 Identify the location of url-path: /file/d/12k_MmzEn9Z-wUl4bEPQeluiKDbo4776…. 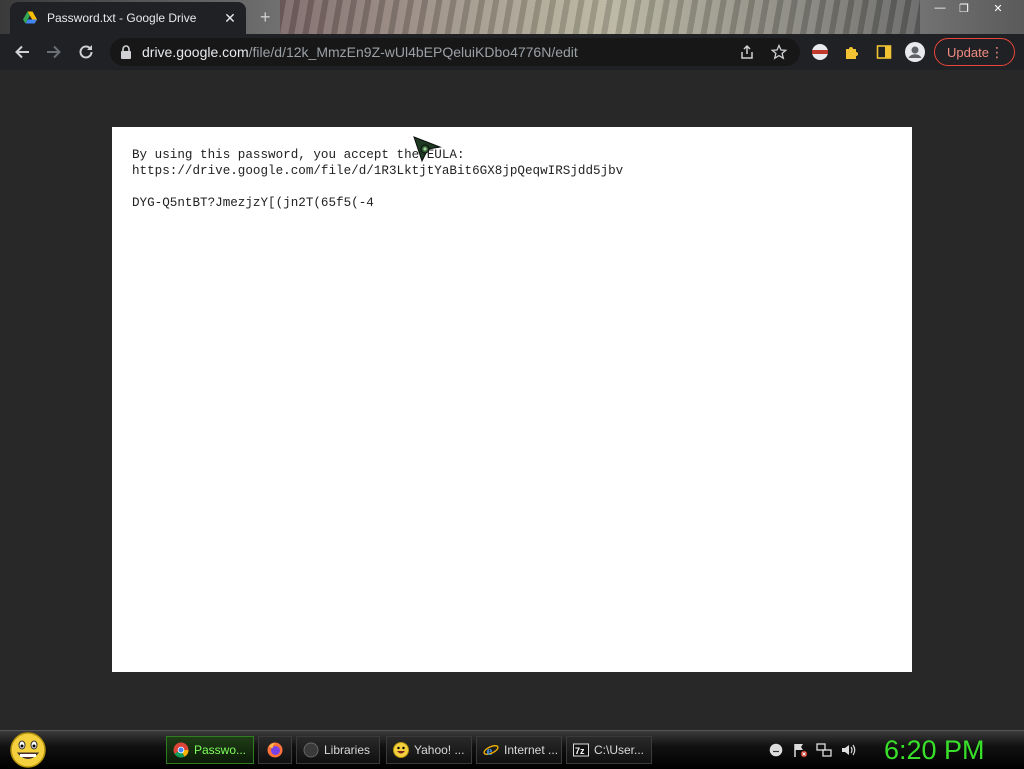
(413, 52).